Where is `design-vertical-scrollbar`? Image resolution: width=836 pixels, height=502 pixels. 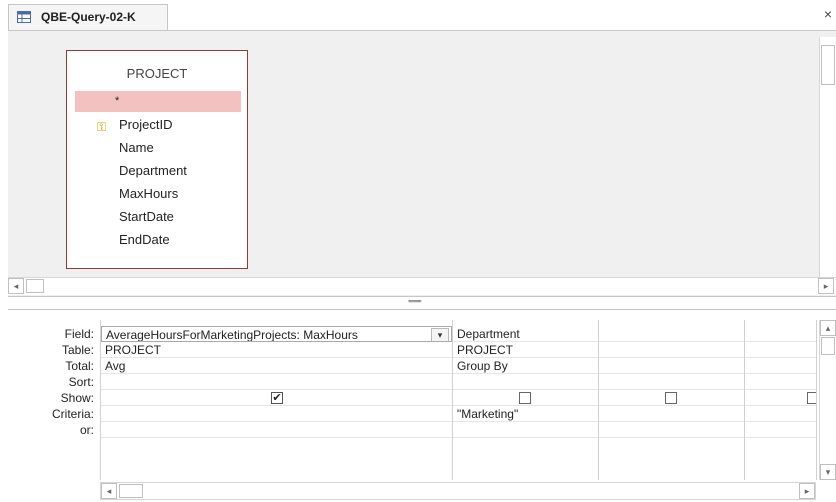
design-vertical-scrollbar is located at coordinates (827, 157).